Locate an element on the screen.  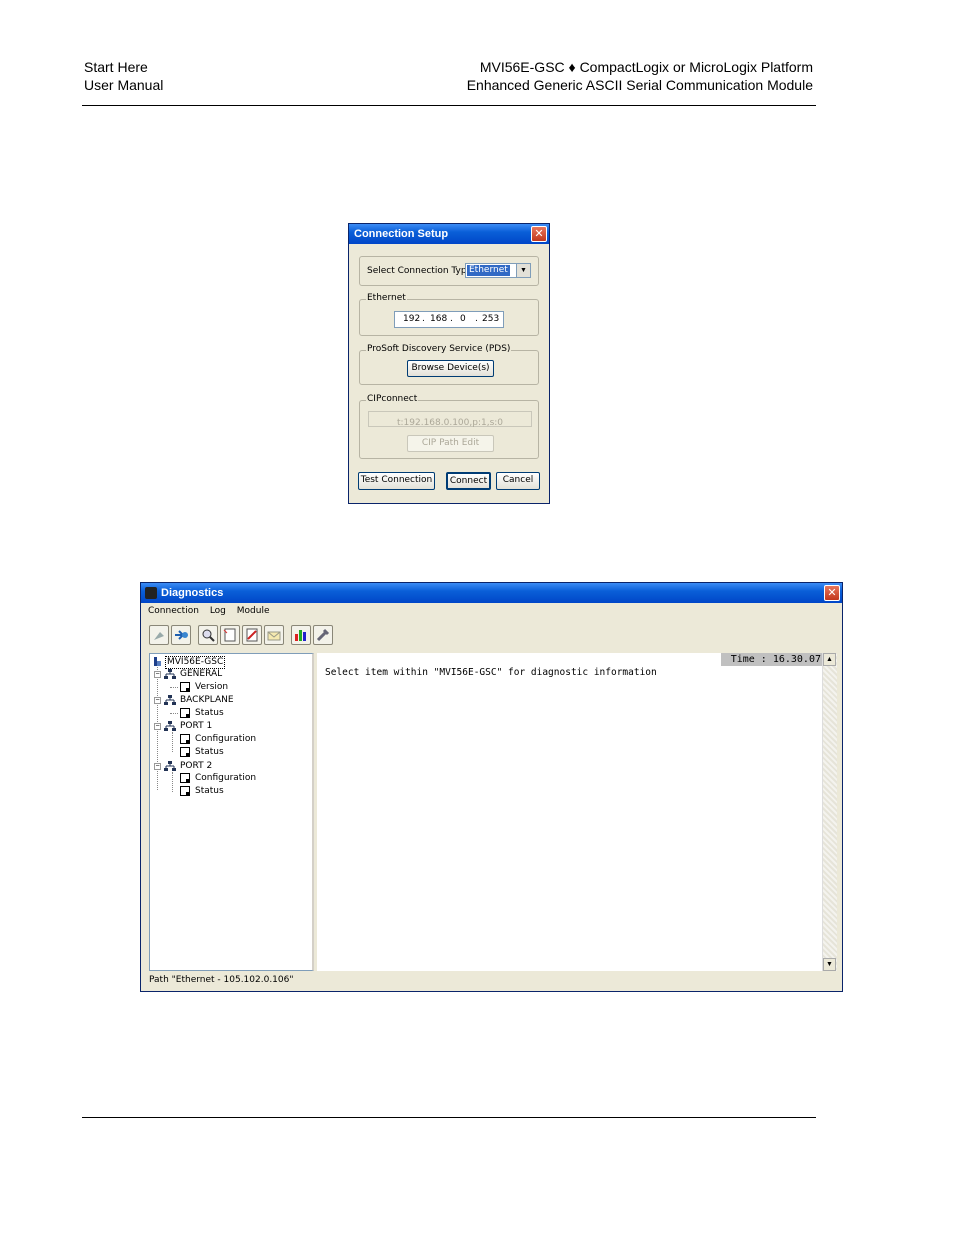
footer-rule is located at coordinates (449, 1117).